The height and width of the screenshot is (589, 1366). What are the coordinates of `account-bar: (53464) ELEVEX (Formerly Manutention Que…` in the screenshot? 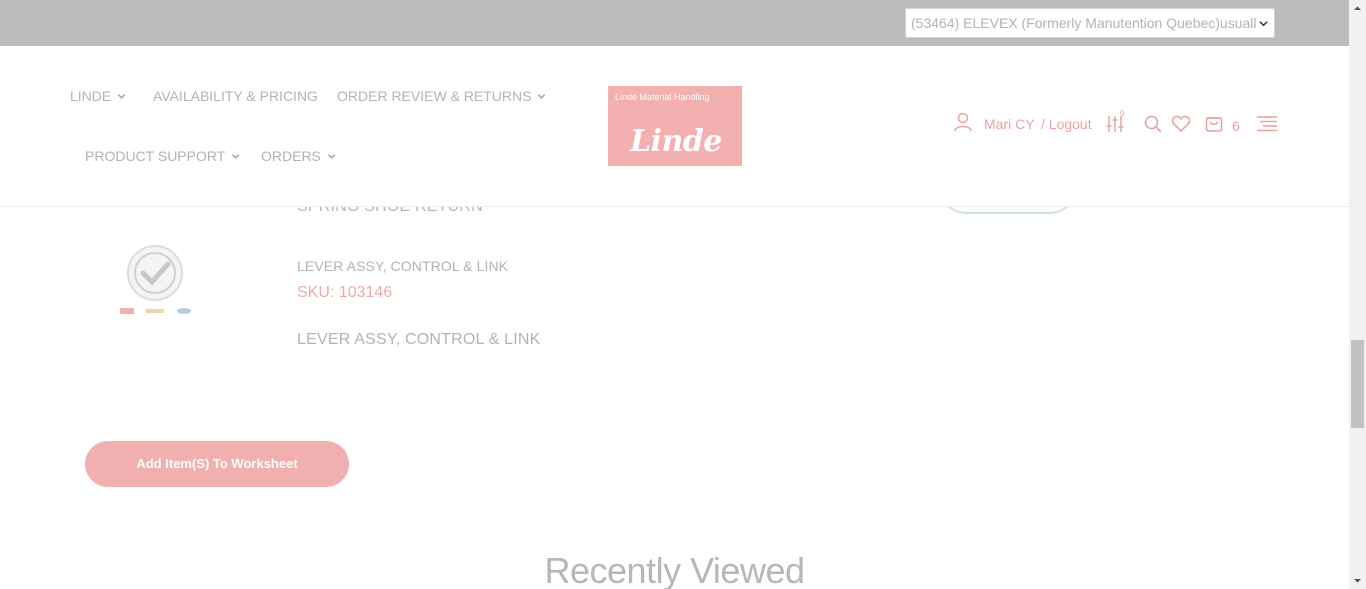 It's located at (674, 23).